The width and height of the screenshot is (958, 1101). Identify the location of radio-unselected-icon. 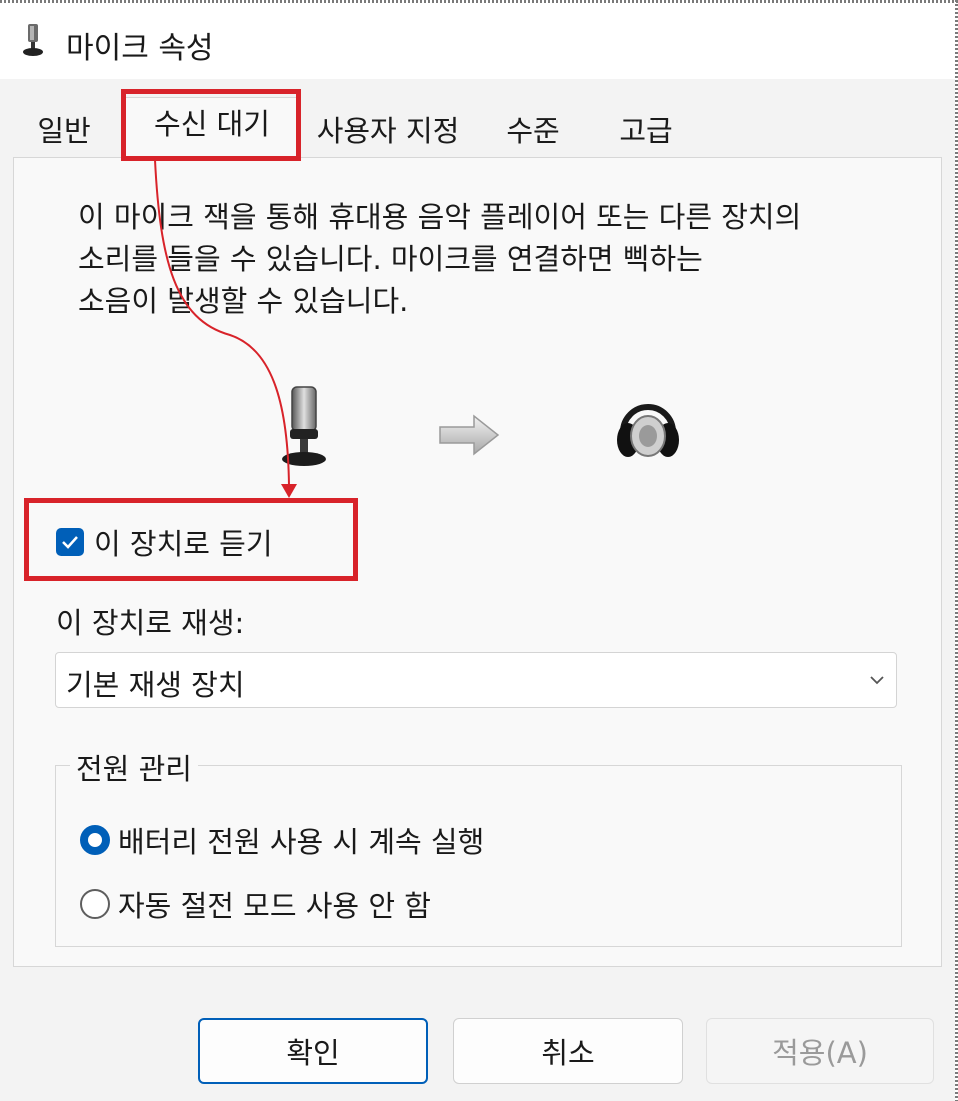
(95, 904).